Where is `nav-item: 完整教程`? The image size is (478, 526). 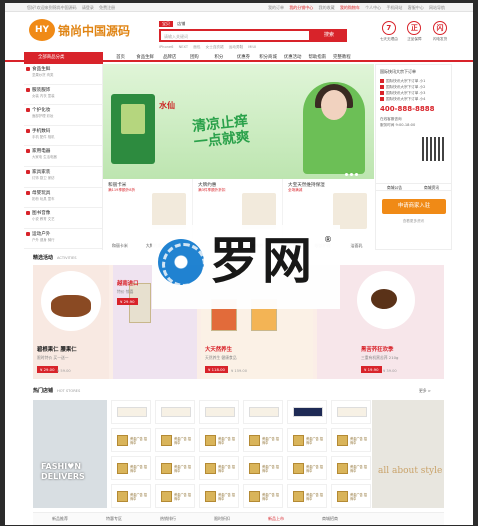
nav-item: 完整教程 is located at coordinates (341, 57).